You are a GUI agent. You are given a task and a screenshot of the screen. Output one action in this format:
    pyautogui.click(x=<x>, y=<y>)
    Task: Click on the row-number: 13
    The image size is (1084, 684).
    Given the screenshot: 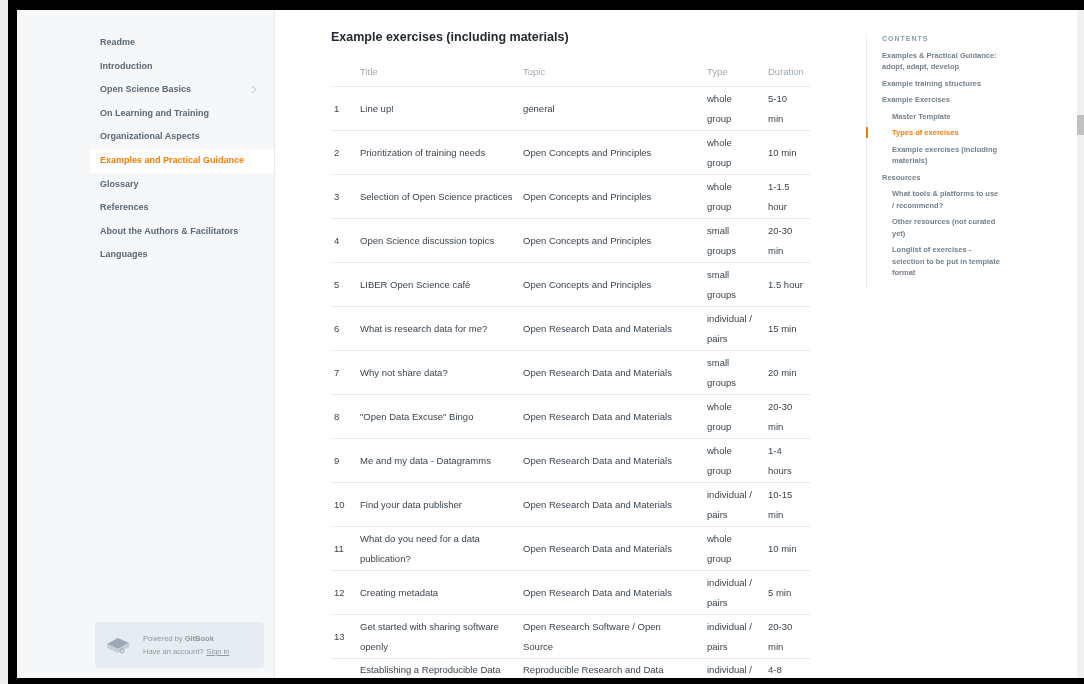 What is the action you would take?
    pyautogui.click(x=339, y=636)
    